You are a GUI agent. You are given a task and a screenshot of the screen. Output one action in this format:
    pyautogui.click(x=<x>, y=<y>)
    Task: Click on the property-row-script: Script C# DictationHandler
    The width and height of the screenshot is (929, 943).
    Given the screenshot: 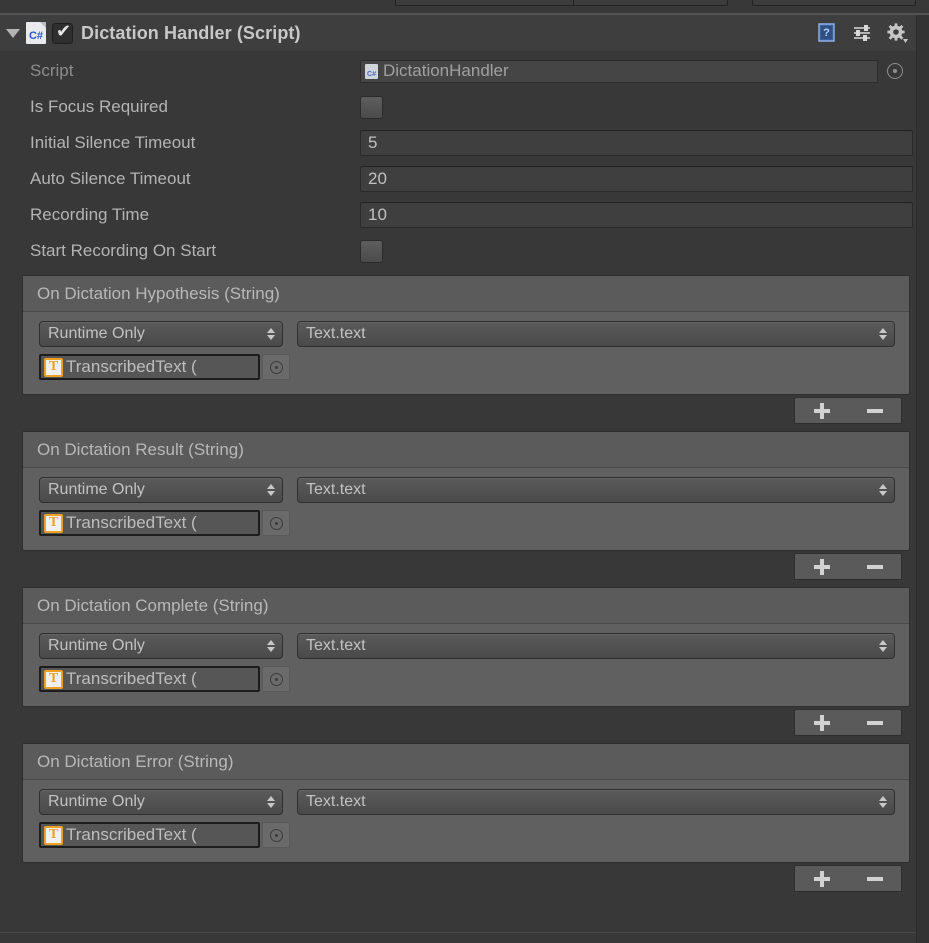 What is the action you would take?
    pyautogui.click(x=464, y=71)
    